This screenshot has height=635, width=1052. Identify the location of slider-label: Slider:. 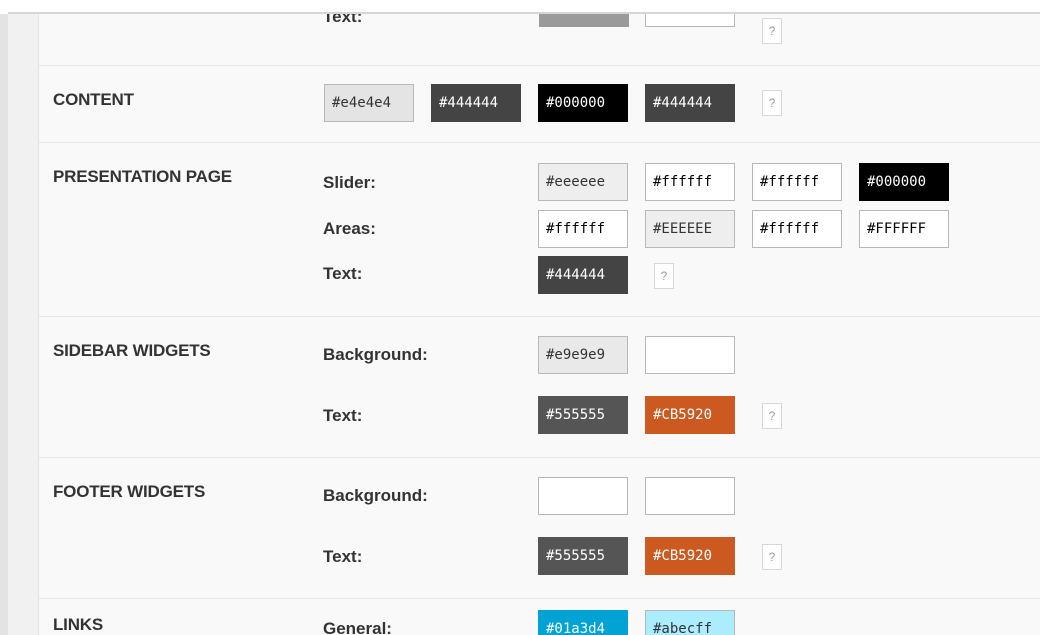
(349, 182).